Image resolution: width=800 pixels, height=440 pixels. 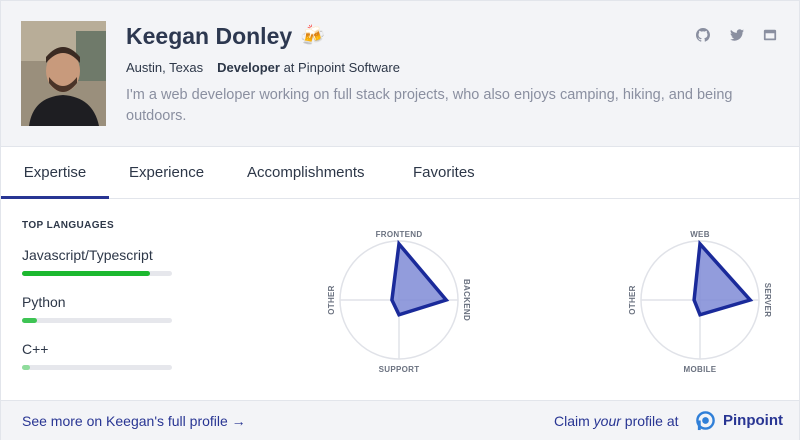 What do you see at coordinates (700, 369) in the screenshot?
I see `radar-axis-label-bottom: MOBILE` at bounding box center [700, 369].